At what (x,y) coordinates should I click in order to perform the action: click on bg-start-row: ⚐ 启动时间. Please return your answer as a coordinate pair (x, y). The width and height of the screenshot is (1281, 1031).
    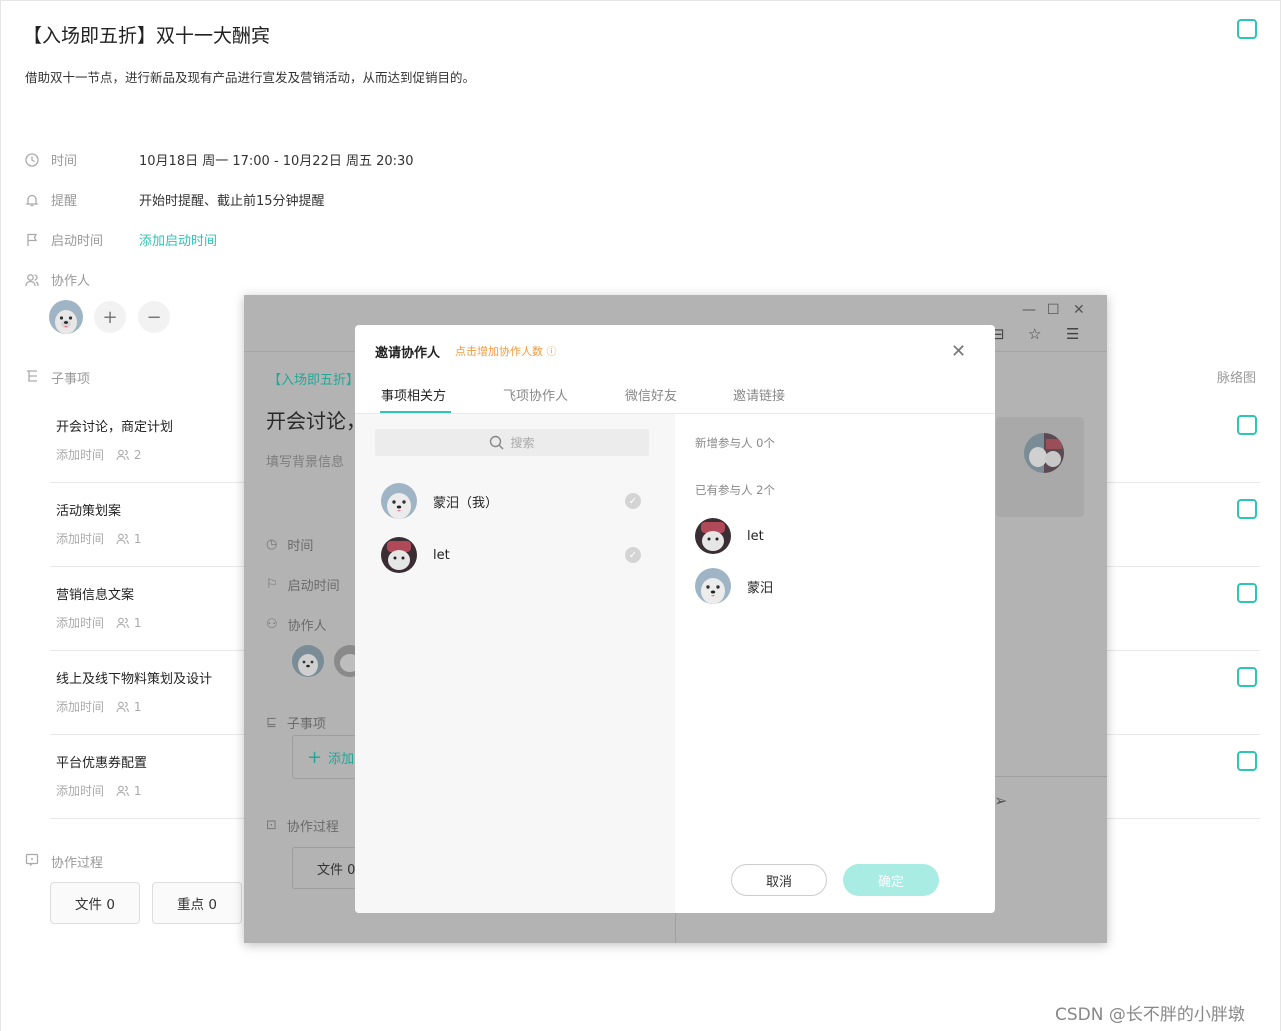
    Looking at the image, I should click on (303, 584).